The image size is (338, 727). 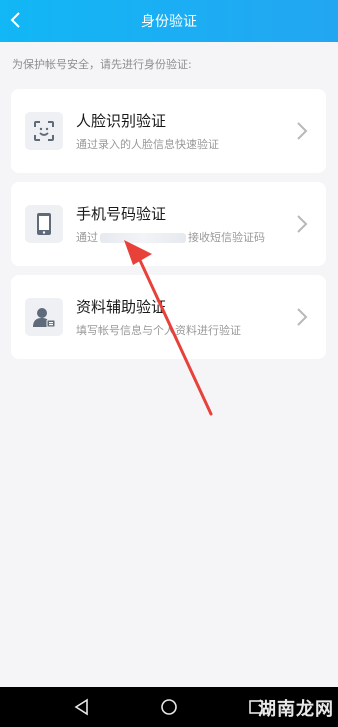 I want to click on face-scan-icon, so click(x=44, y=131).